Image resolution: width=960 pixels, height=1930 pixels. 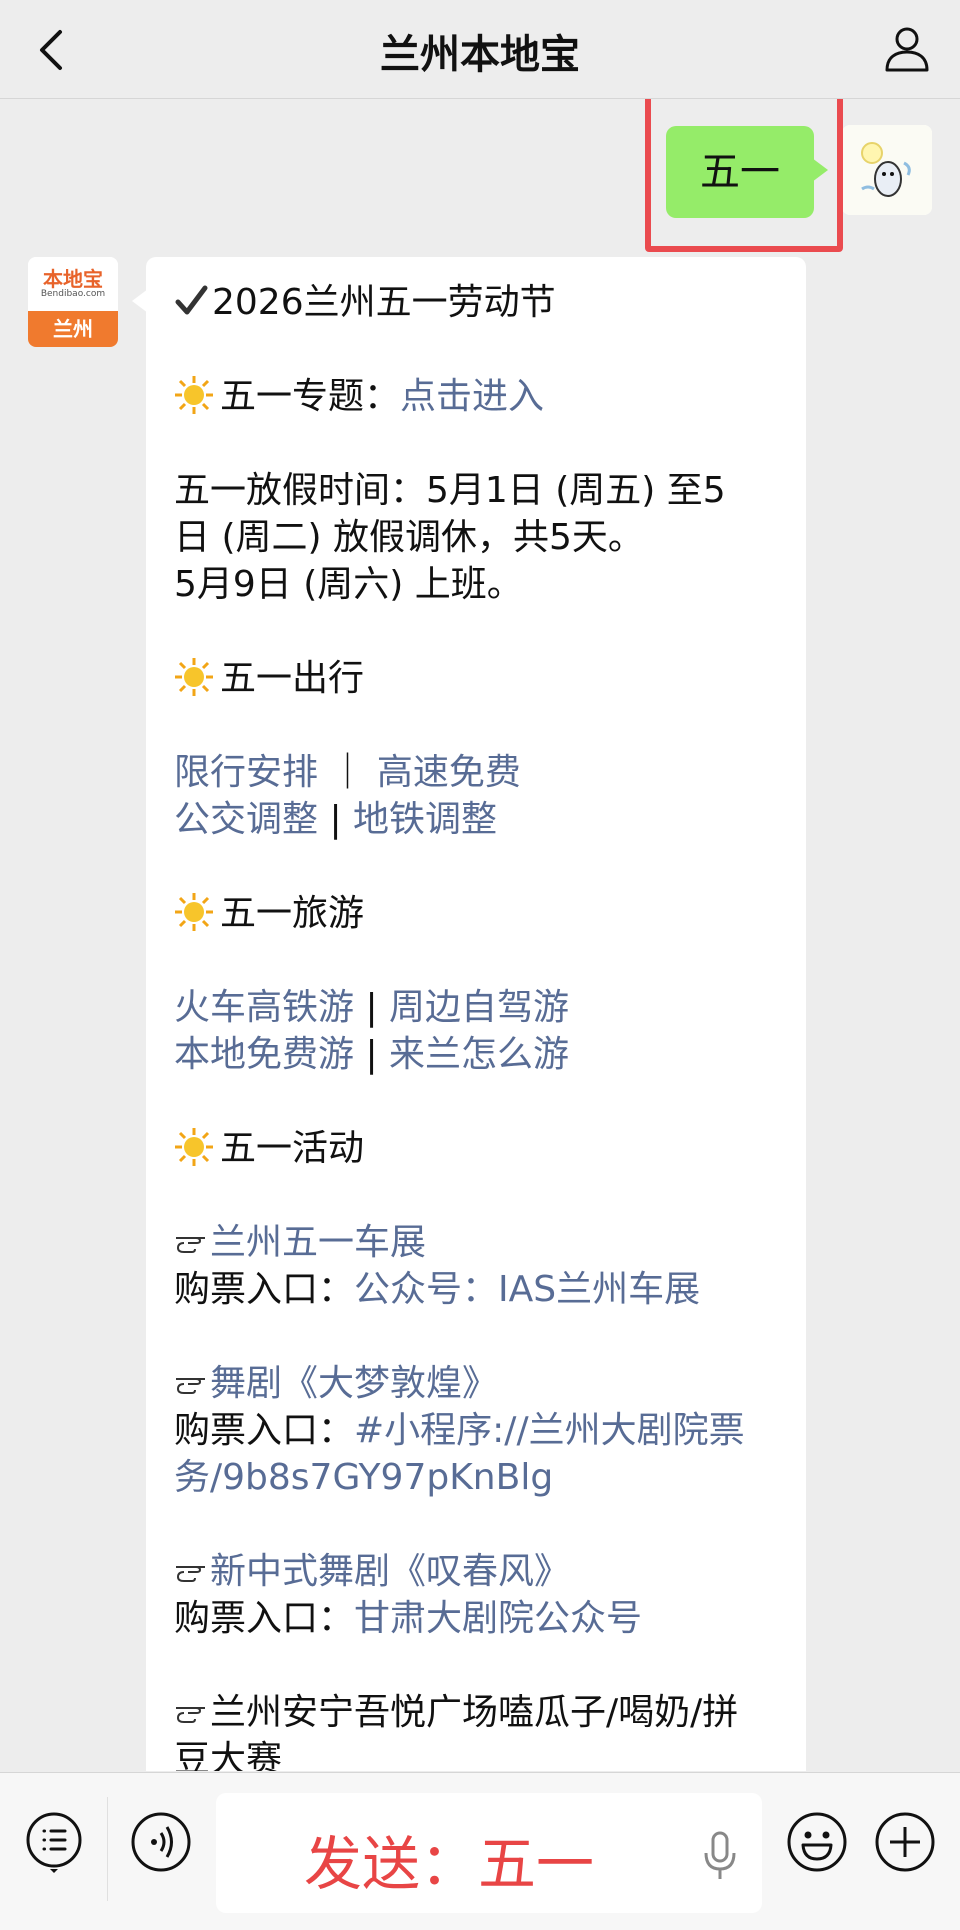 What do you see at coordinates (107, 1849) in the screenshot?
I see `toolbar-divider` at bounding box center [107, 1849].